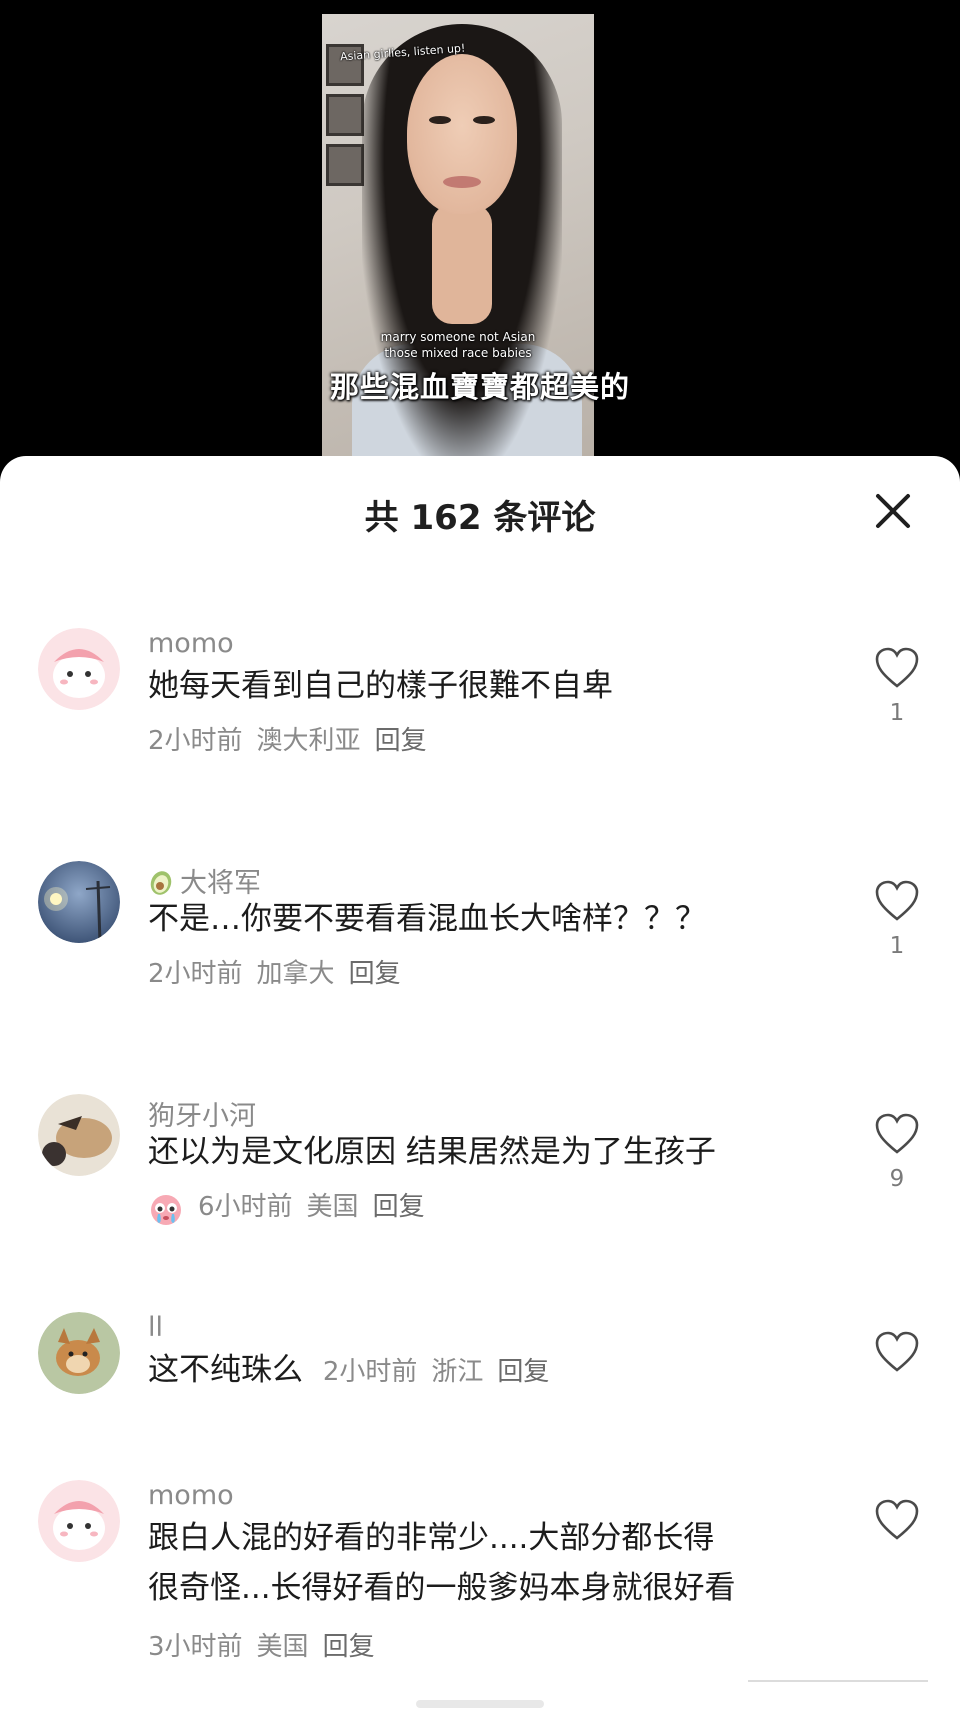 The width and height of the screenshot is (960, 1718). Describe the element at coordinates (480, 518) in the screenshot. I see `comments-count-title: 共 162 条评论` at that location.